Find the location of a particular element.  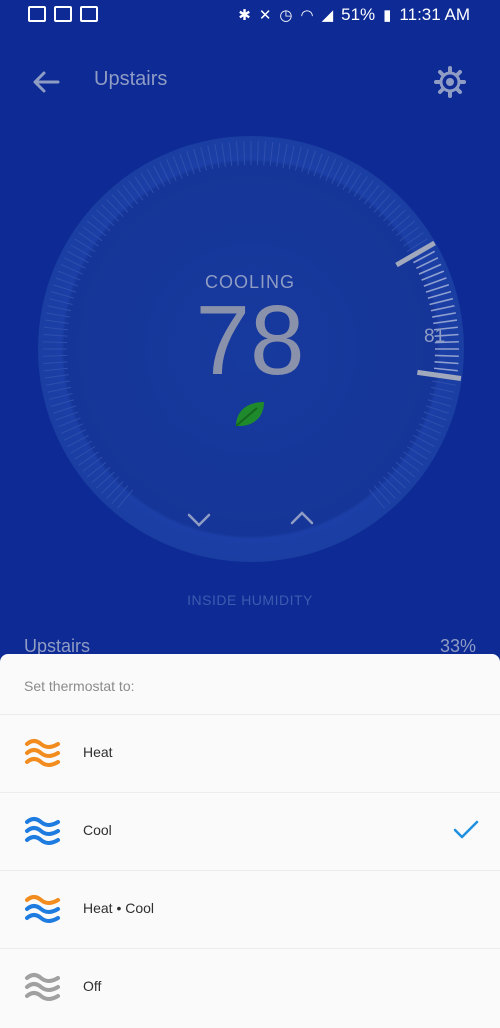

alarm-icon: ◷ is located at coordinates (286, 15).